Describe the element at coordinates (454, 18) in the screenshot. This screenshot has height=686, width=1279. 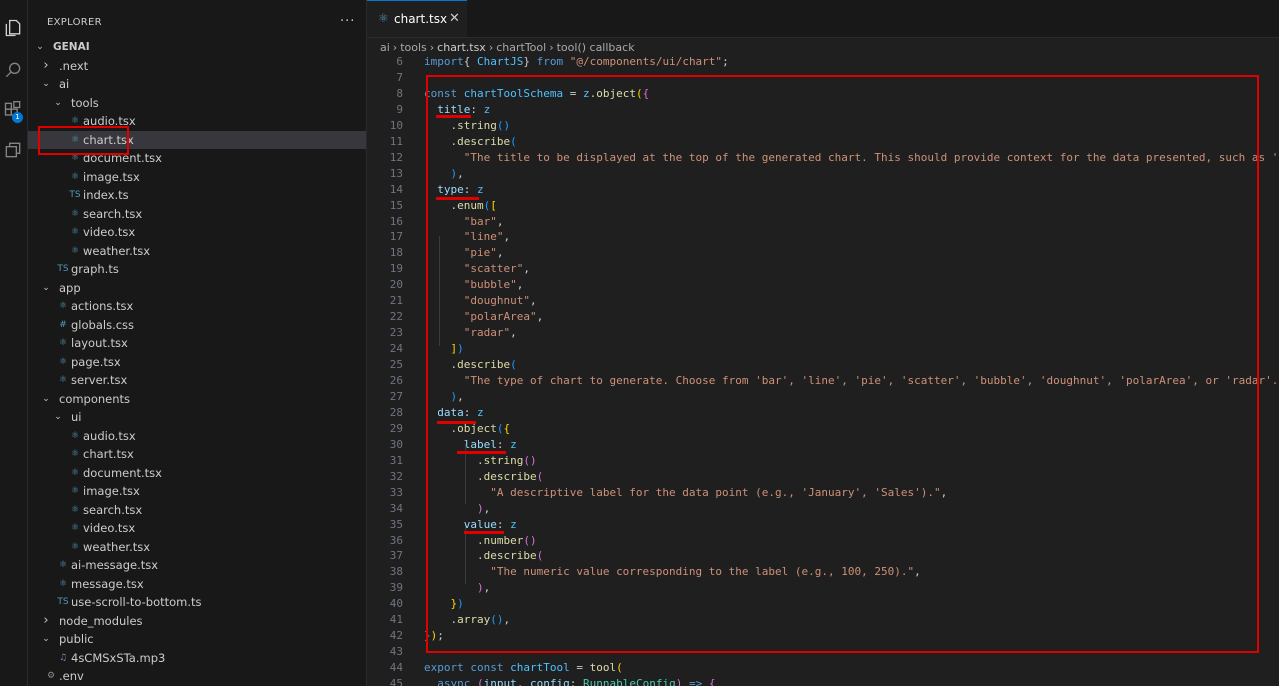
I see `close-icon: ✕` at that location.